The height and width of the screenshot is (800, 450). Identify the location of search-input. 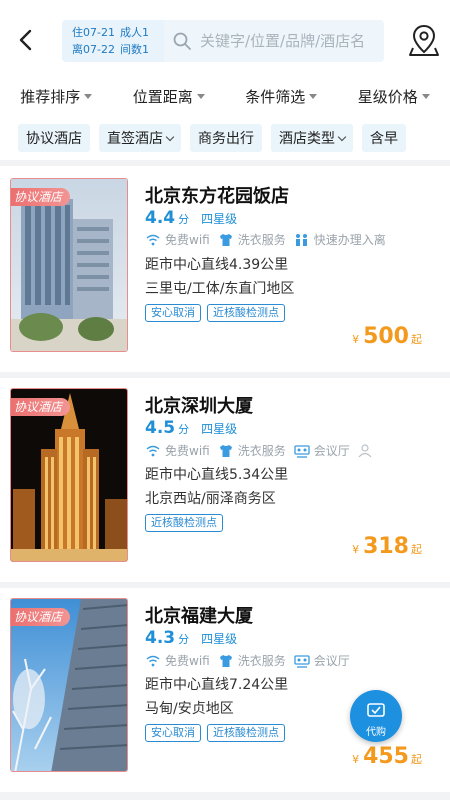
(288, 41).